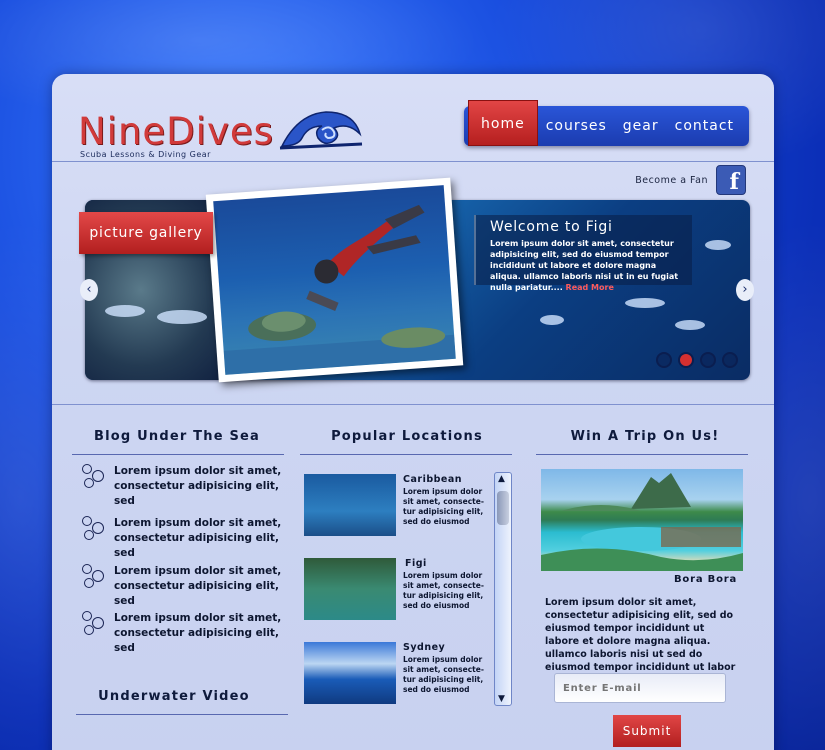 The width and height of the screenshot is (825, 750). What do you see at coordinates (697, 360) in the screenshot?
I see `slider-dots` at bounding box center [697, 360].